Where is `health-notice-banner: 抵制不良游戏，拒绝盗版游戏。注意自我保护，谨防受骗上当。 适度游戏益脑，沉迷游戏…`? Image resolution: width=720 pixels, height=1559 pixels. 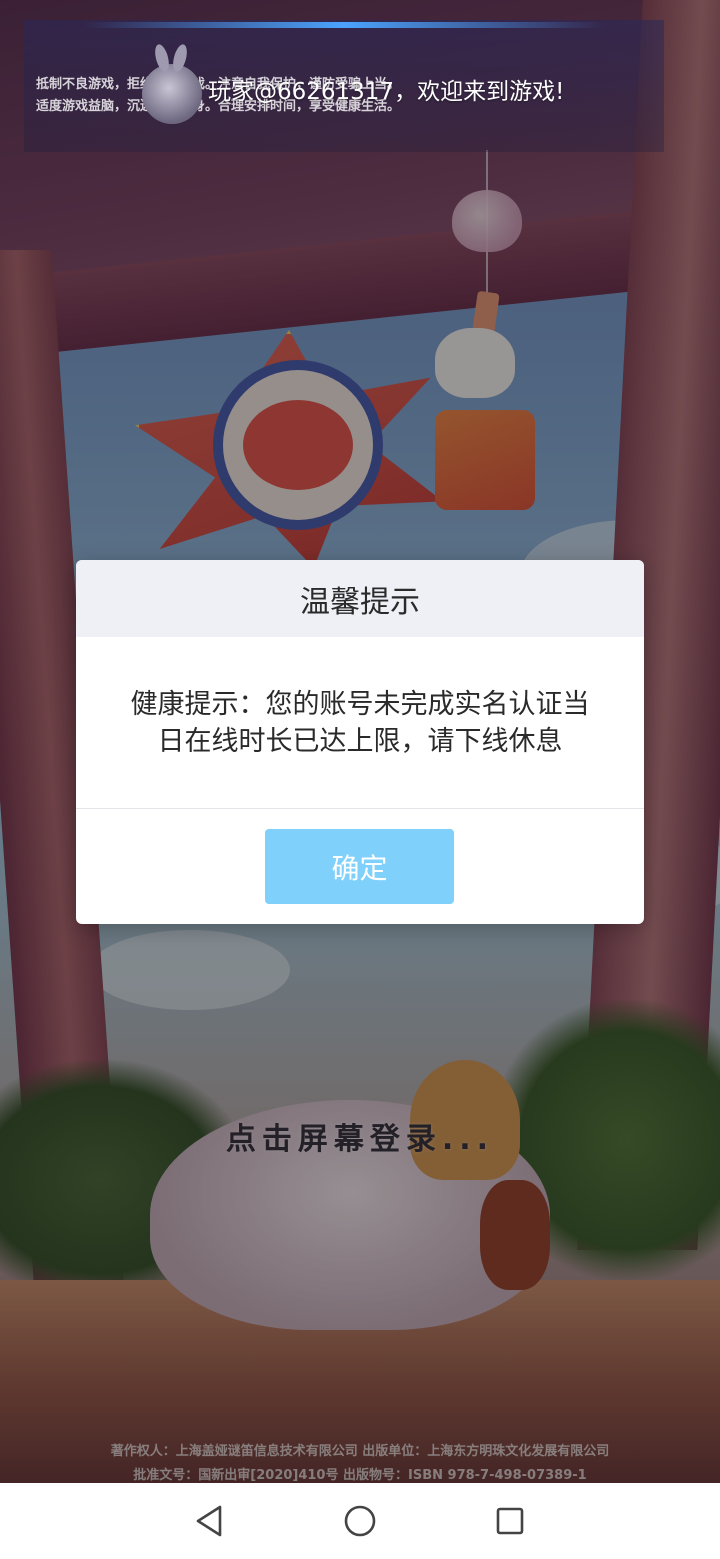
health-notice-banner: 抵制不良游戏，拒绝盗版游戏。注意自我保护，谨防受骗上当。 适度游戏益脑，沉迷游戏… is located at coordinates (344, 86).